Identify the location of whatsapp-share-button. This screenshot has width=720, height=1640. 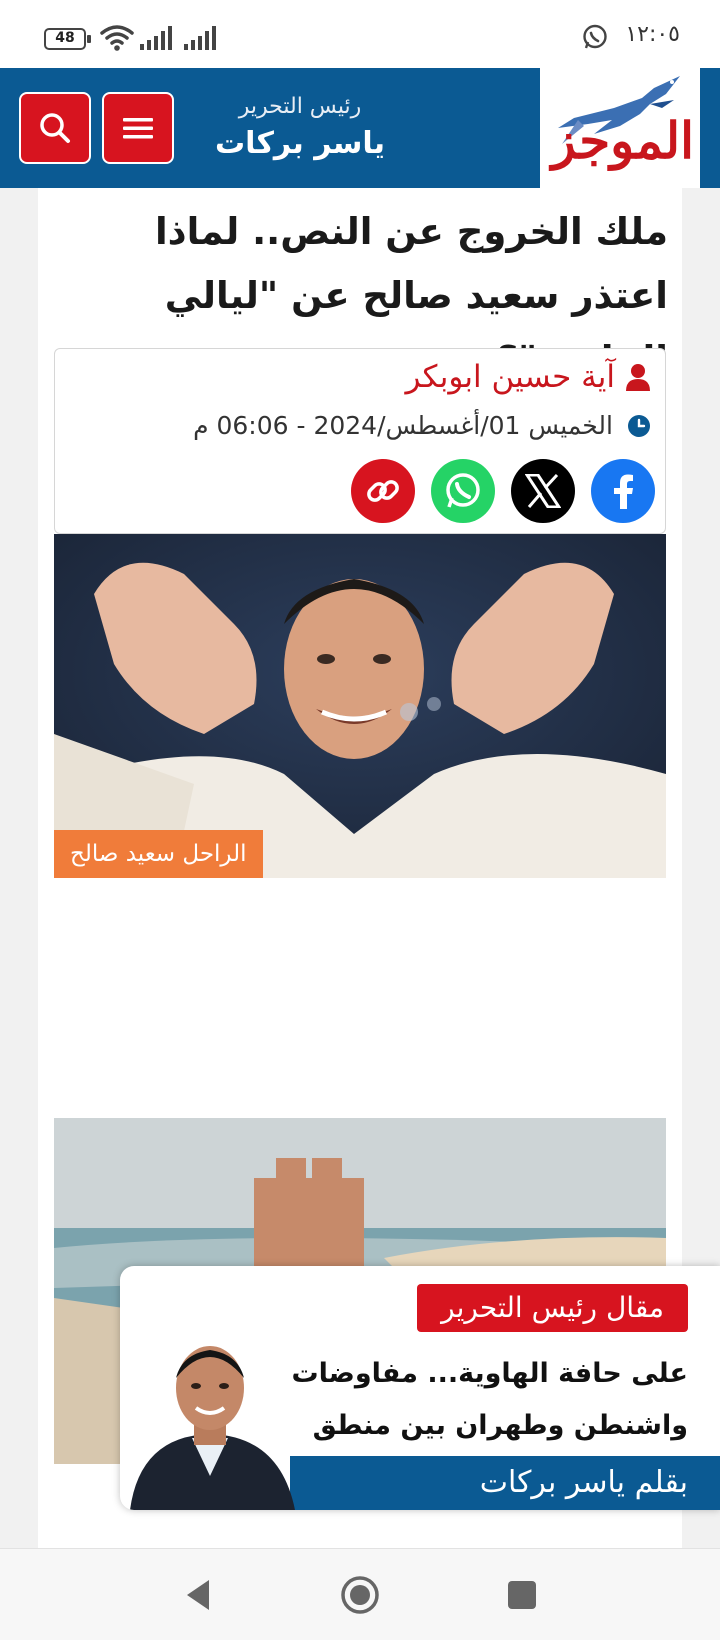
(463, 491).